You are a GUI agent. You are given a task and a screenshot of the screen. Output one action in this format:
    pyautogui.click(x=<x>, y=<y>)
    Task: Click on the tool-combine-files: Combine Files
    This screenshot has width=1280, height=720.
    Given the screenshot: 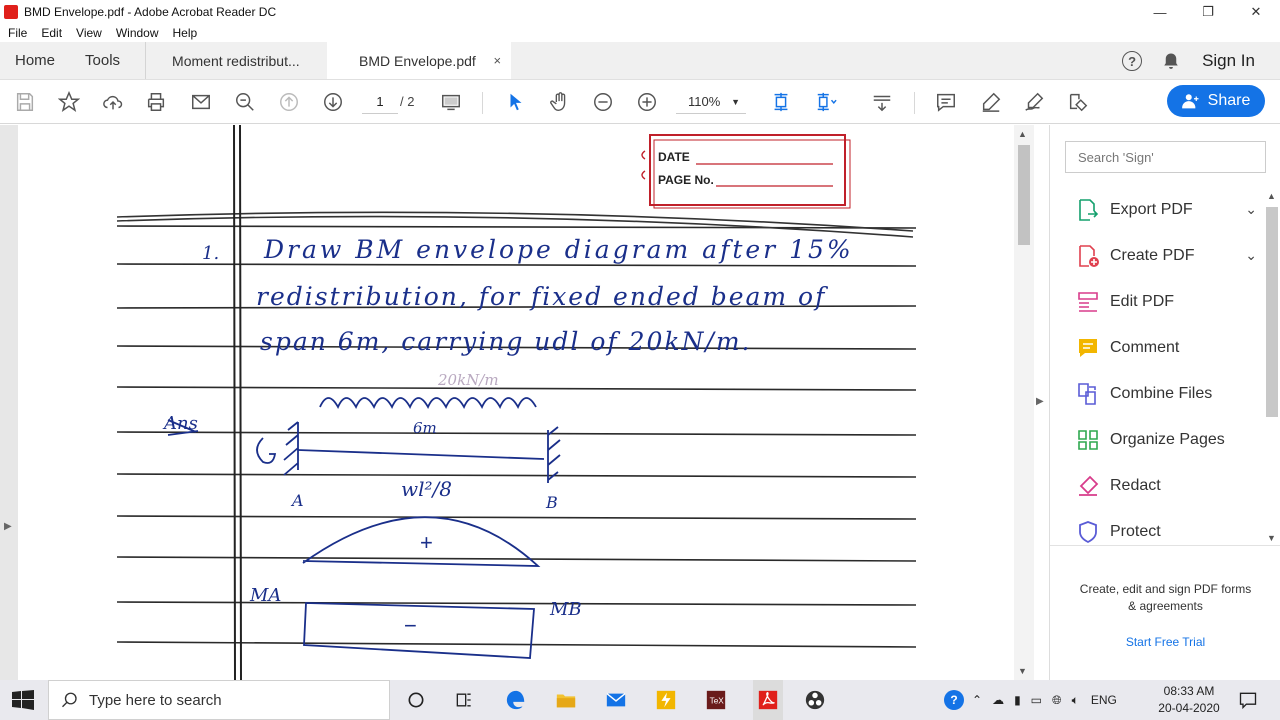 What is the action you would take?
    pyautogui.click(x=1157, y=394)
    